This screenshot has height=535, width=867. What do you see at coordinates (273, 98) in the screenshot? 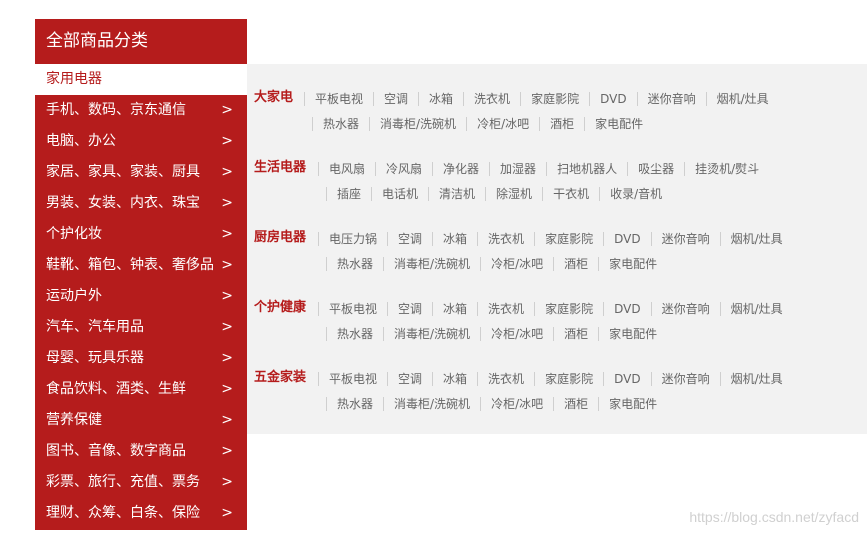
I see `group-title: 大家电` at bounding box center [273, 98].